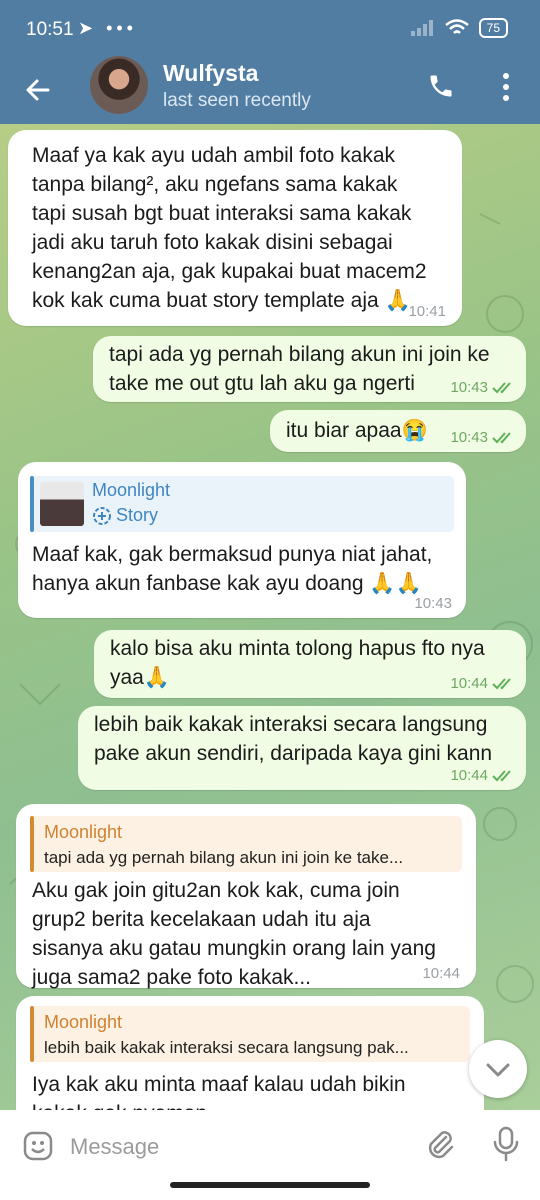 The width and height of the screenshot is (540, 1200). Describe the element at coordinates (107, 28) in the screenshot. I see `notification-icons: ➤ •••` at that location.